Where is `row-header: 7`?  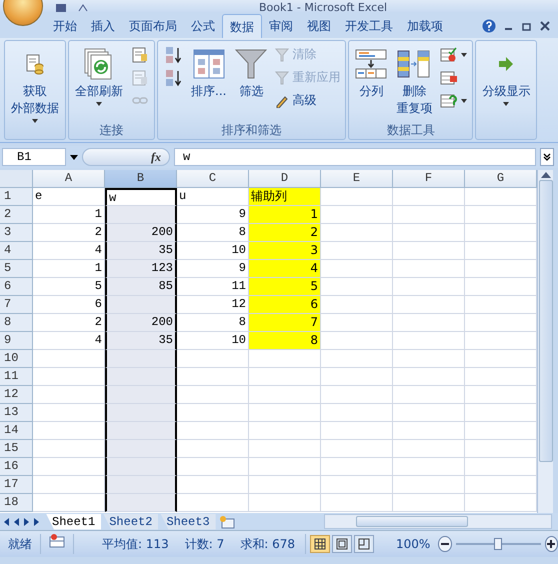
row-header: 7 is located at coordinates (16, 305).